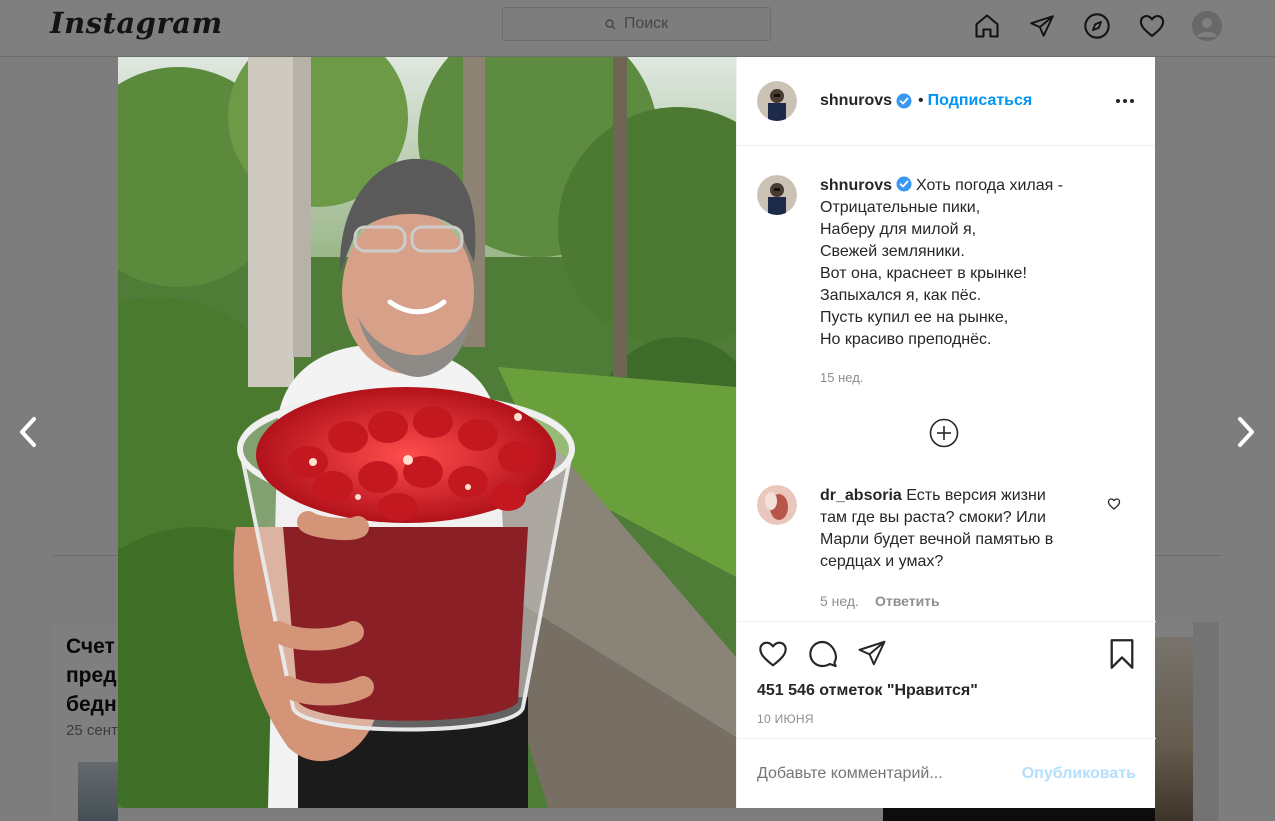 The height and width of the screenshot is (821, 1275). What do you see at coordinates (872, 656) in the screenshot?
I see `share-direct-icon` at bounding box center [872, 656].